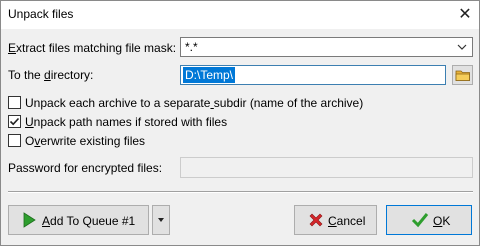 The width and height of the screenshot is (480, 246). Describe the element at coordinates (89, 221) in the screenshot. I see `add-to-queue-label: Add To Queue #1` at that location.